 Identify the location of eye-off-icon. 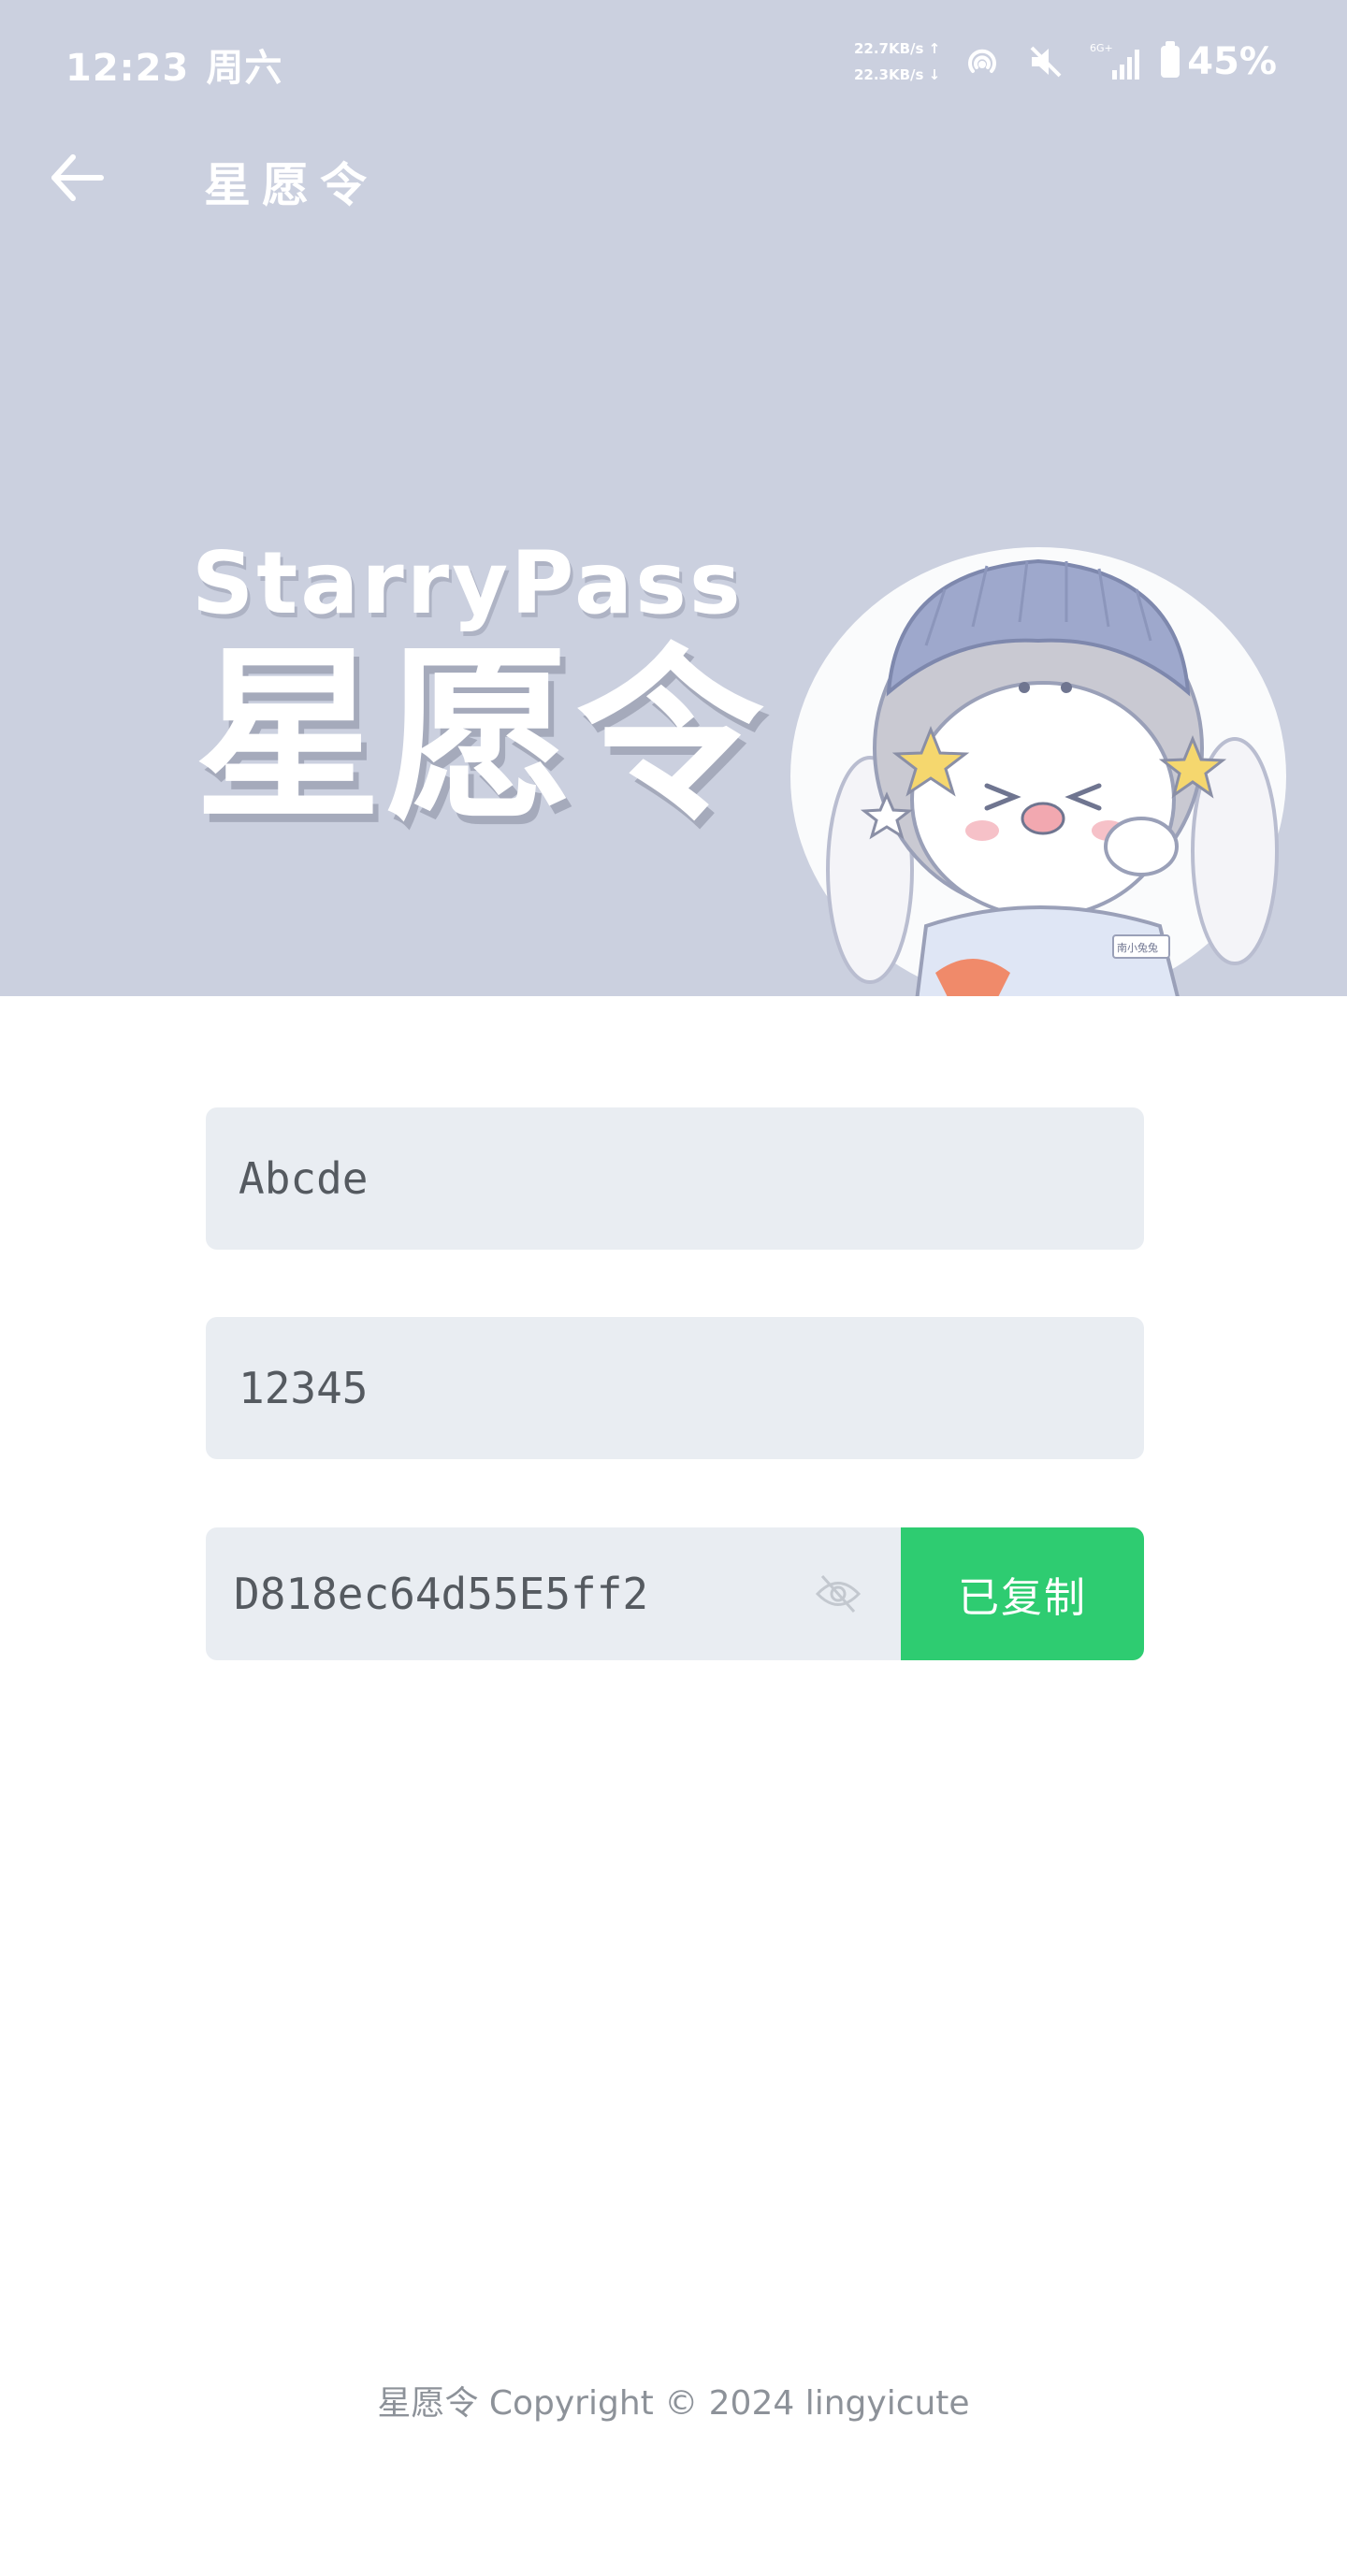
(838, 1593).